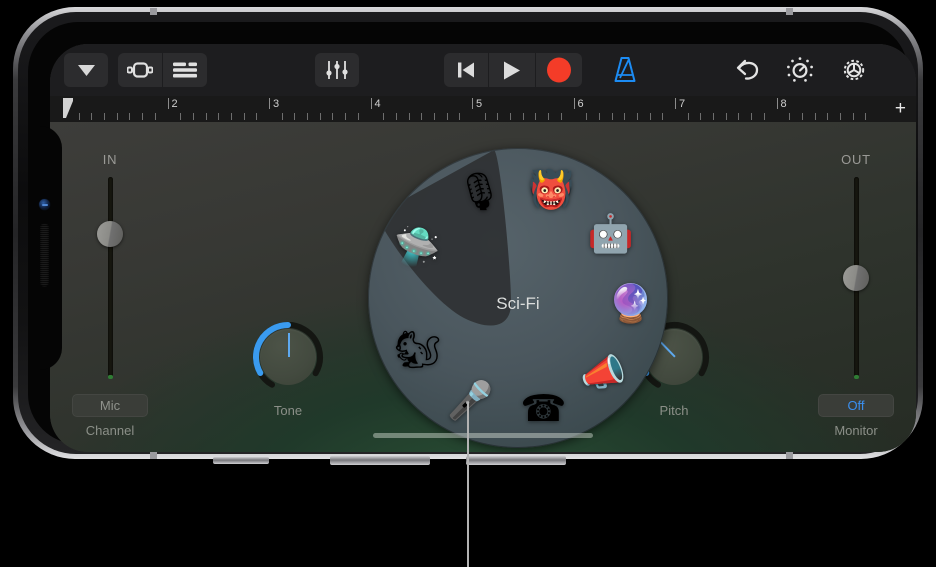 This screenshot has height=567, width=936. Describe the element at coordinates (479, 104) in the screenshot. I see `ruler-bar-label: 5` at that location.